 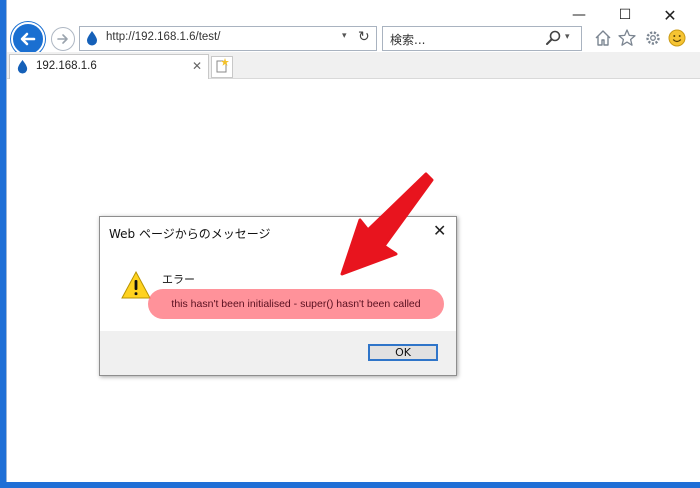 I want to click on search-dropdown-icon: ▾, so click(x=567, y=37).